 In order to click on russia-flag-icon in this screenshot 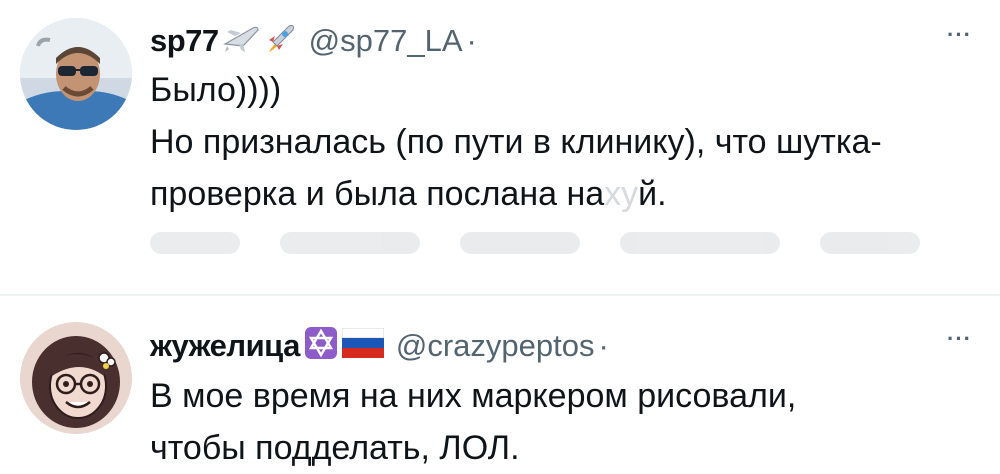, I will do `click(363, 345)`.